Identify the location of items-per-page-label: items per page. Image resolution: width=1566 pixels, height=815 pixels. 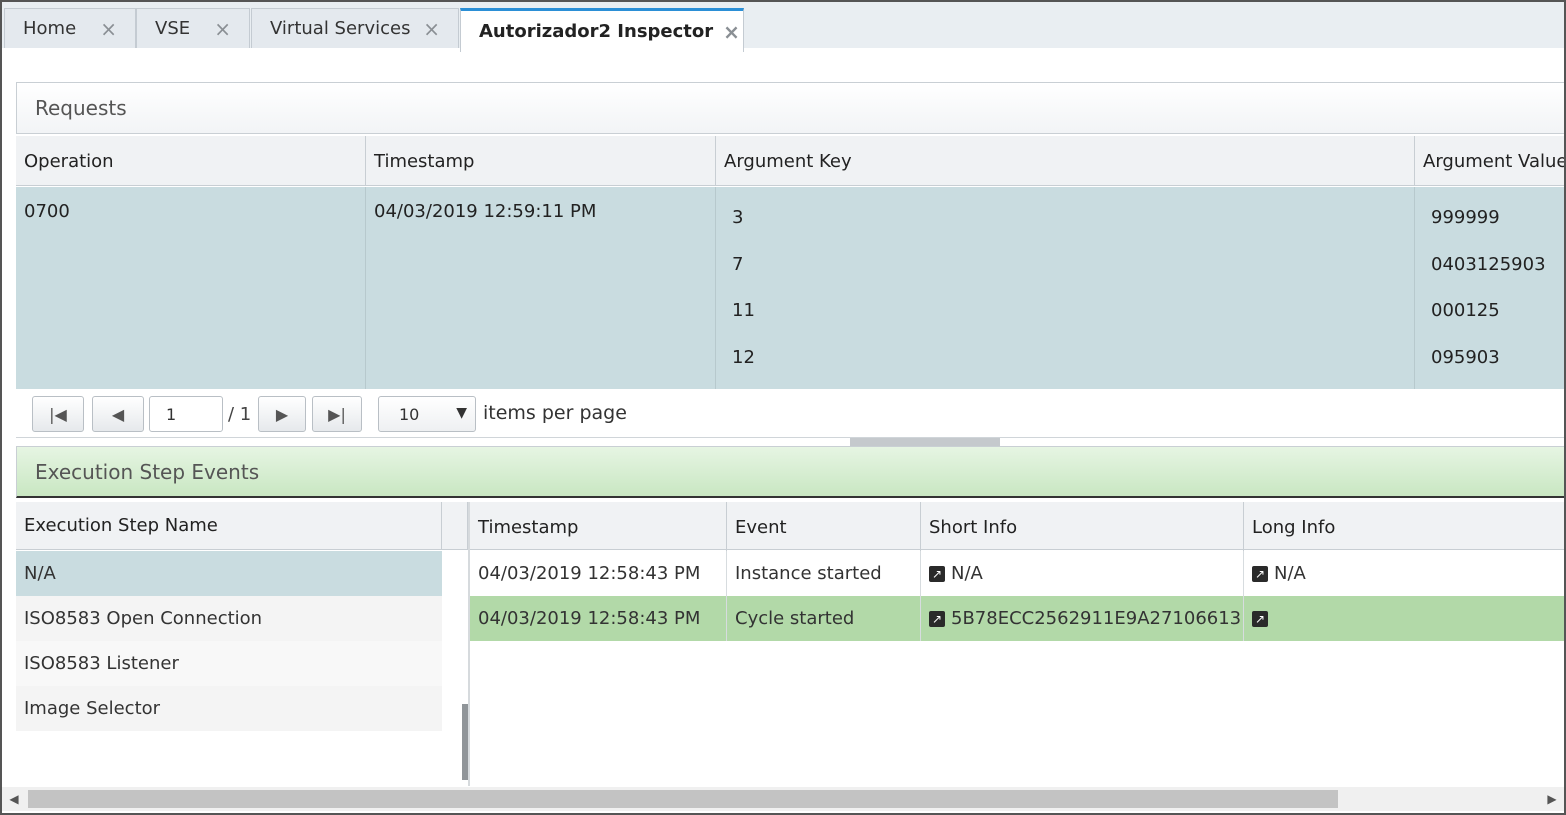
(555, 413).